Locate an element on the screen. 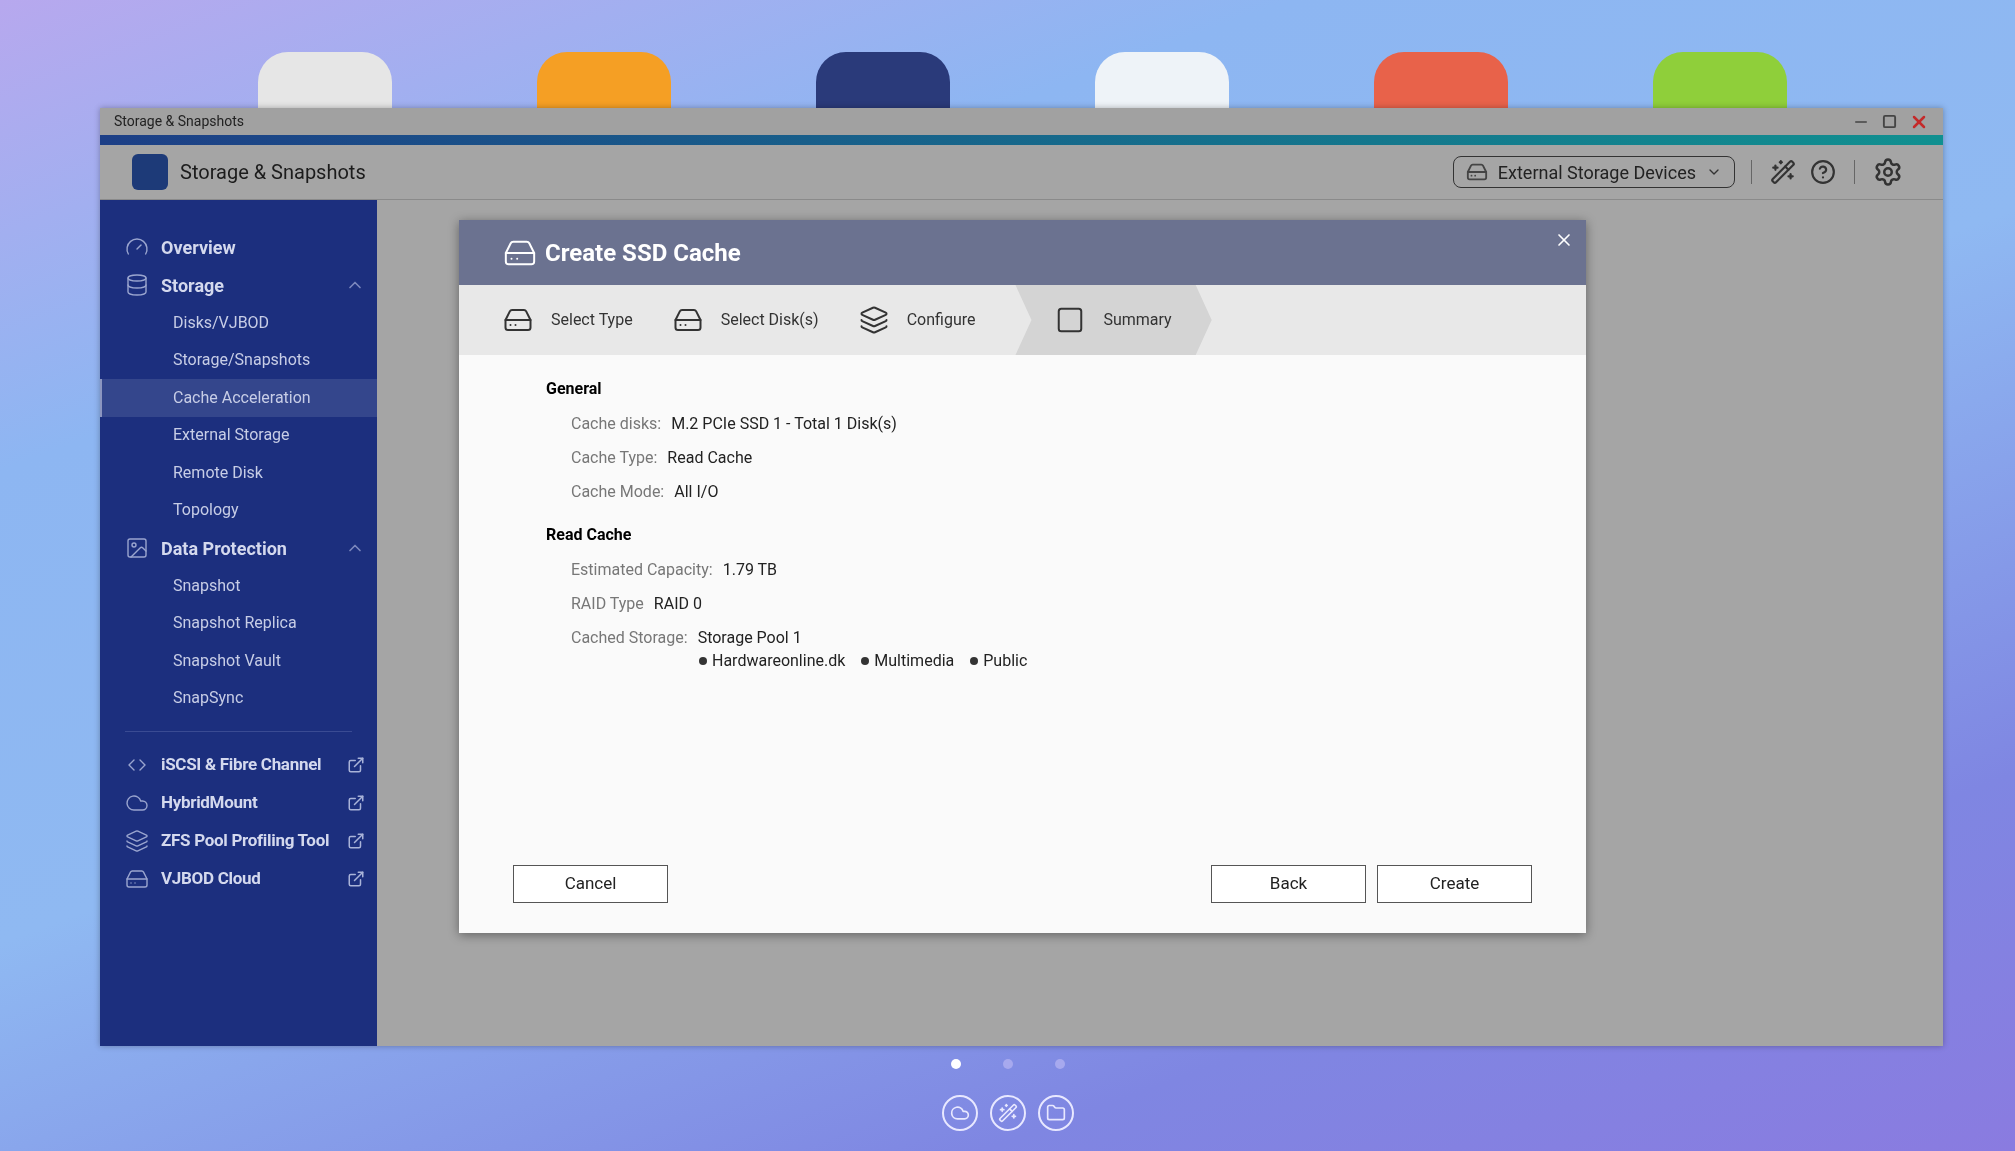 This screenshot has width=2015, height=1151. maximize-icon is located at coordinates (1889, 121).